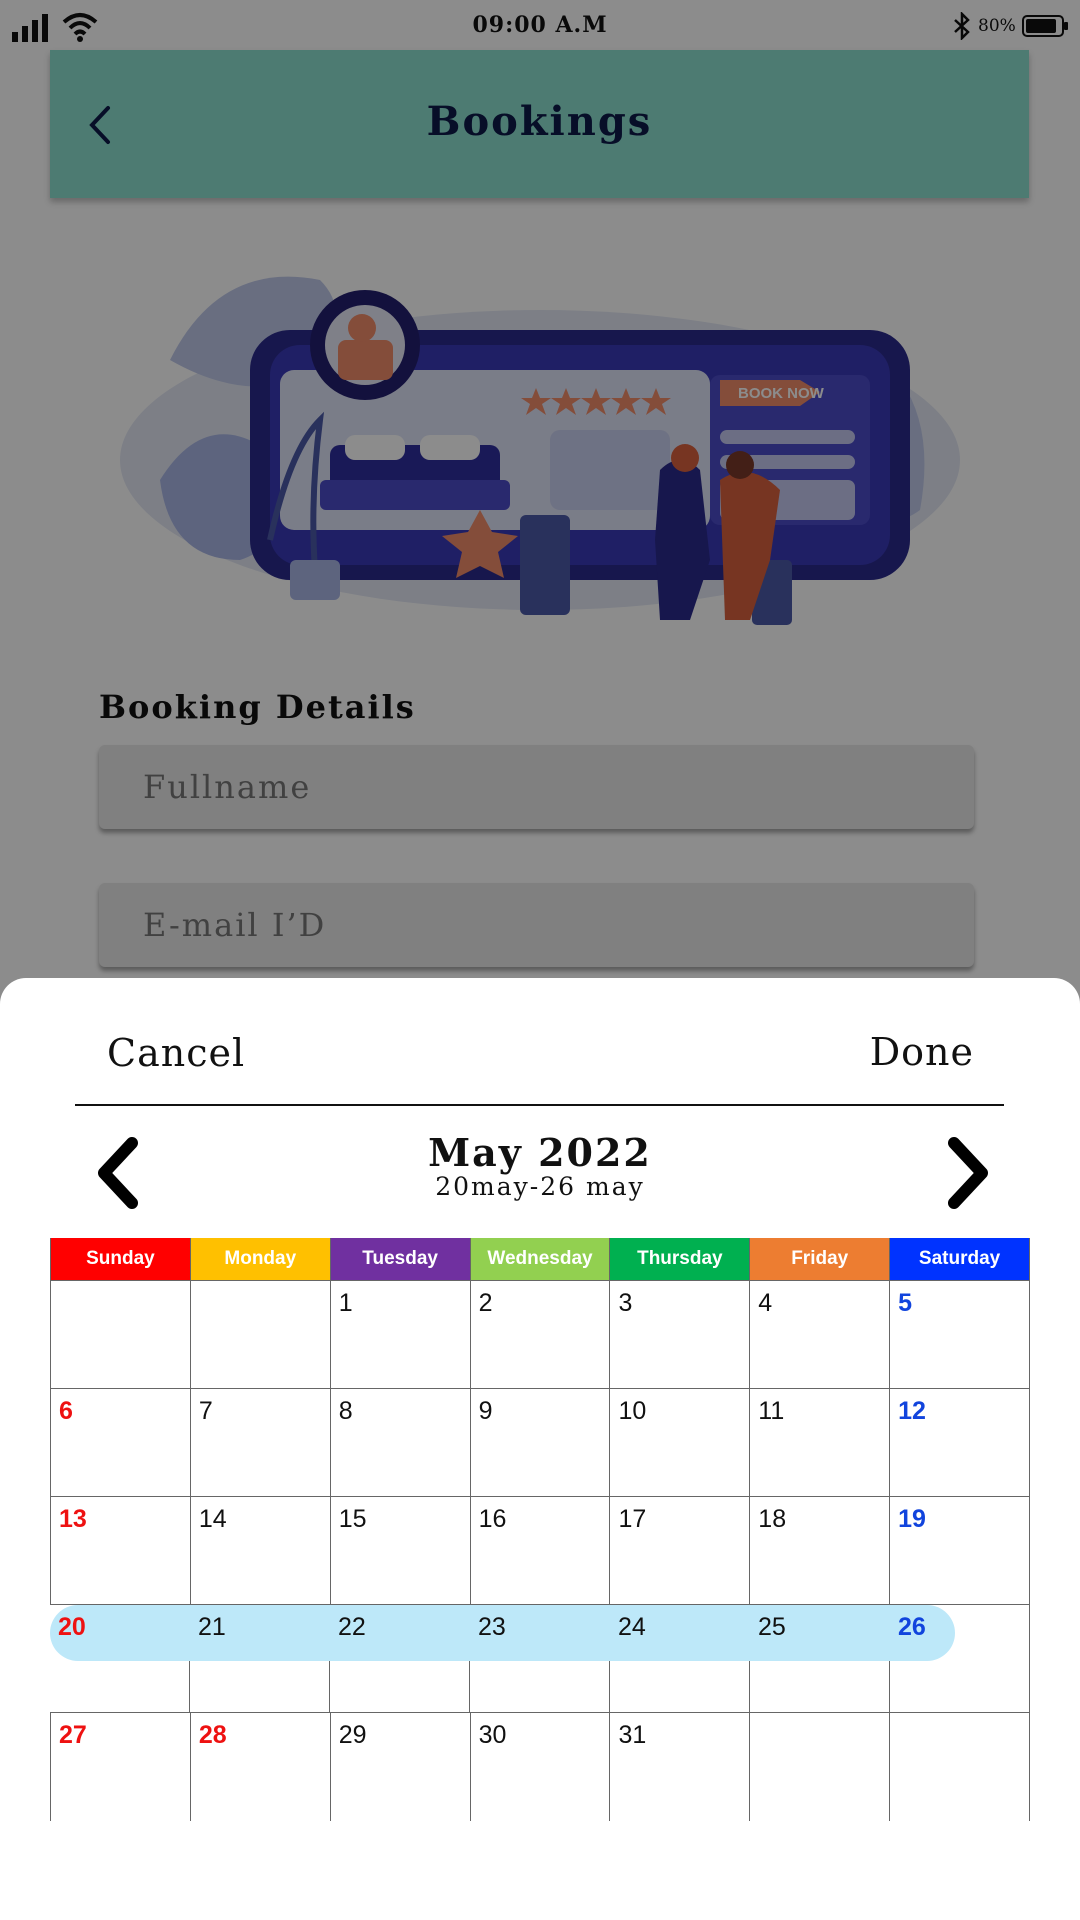  I want to click on day-cell: 30, so click(541, 1767).